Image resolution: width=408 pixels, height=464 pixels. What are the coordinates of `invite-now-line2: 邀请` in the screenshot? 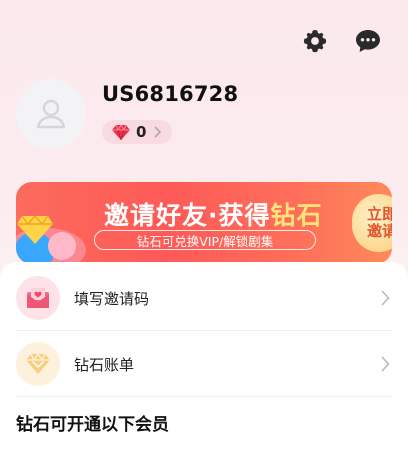 It's located at (379, 231).